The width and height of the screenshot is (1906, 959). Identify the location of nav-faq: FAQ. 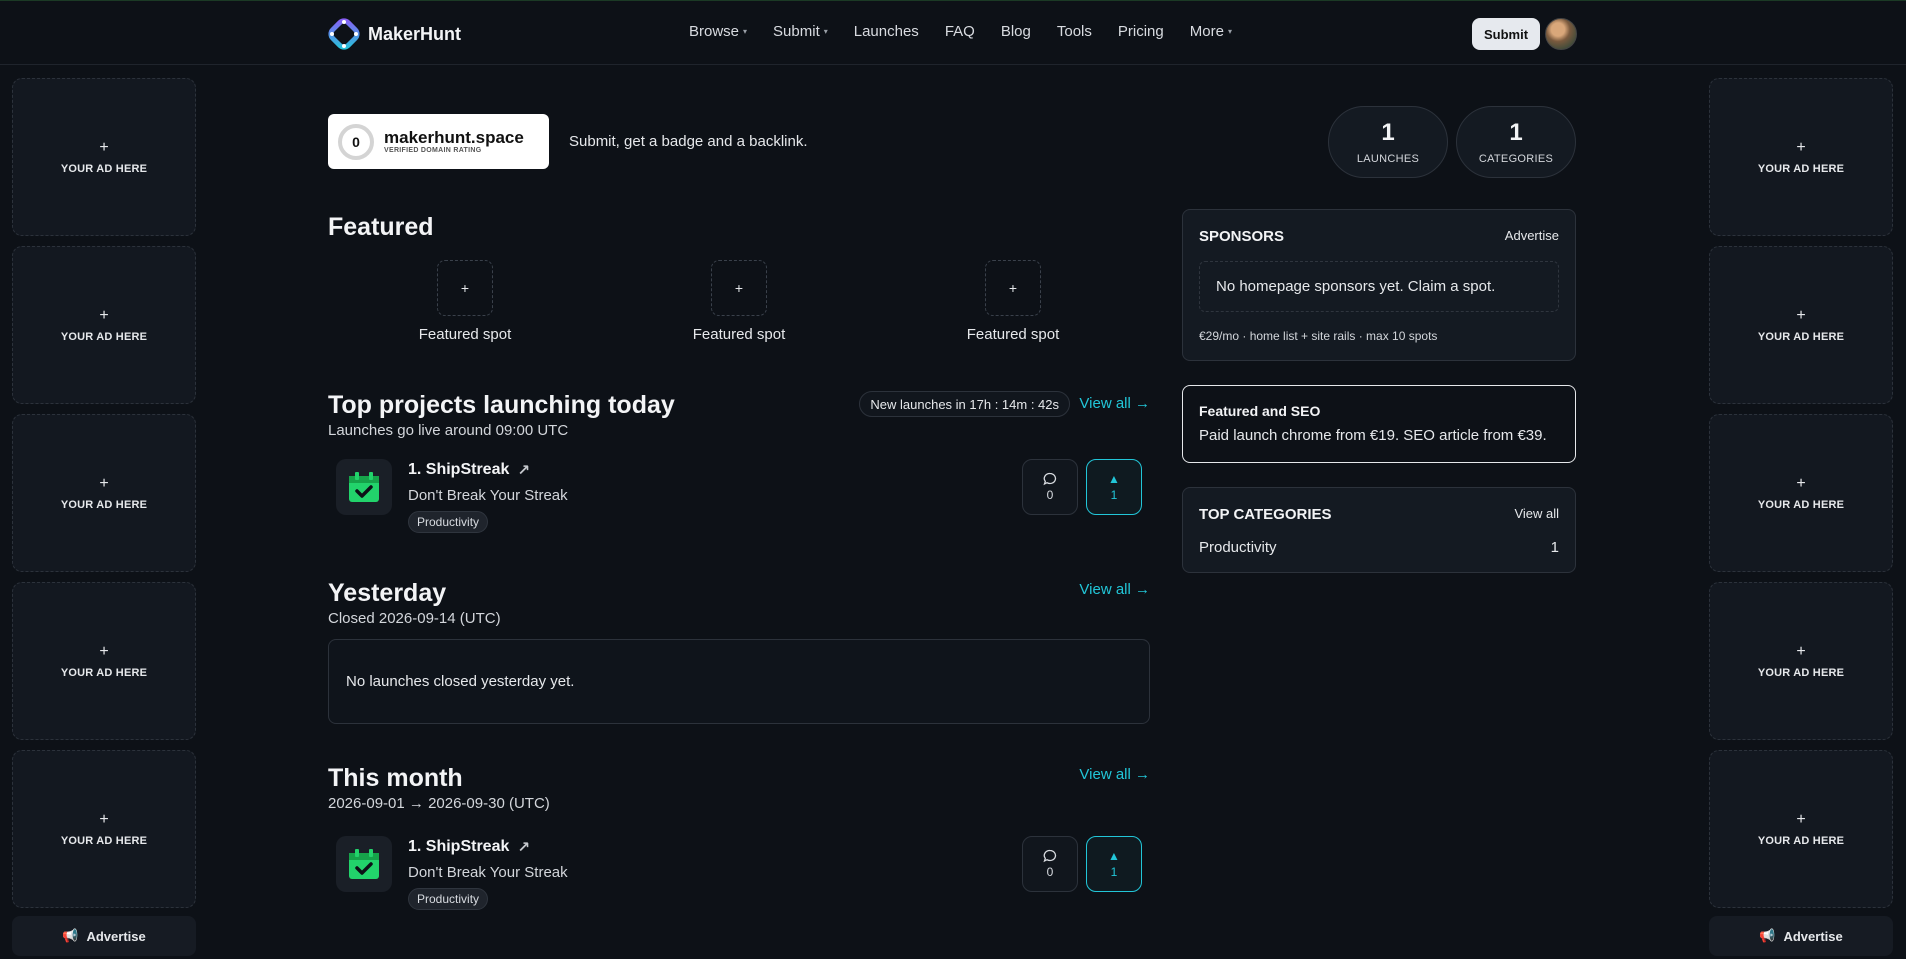
(960, 31).